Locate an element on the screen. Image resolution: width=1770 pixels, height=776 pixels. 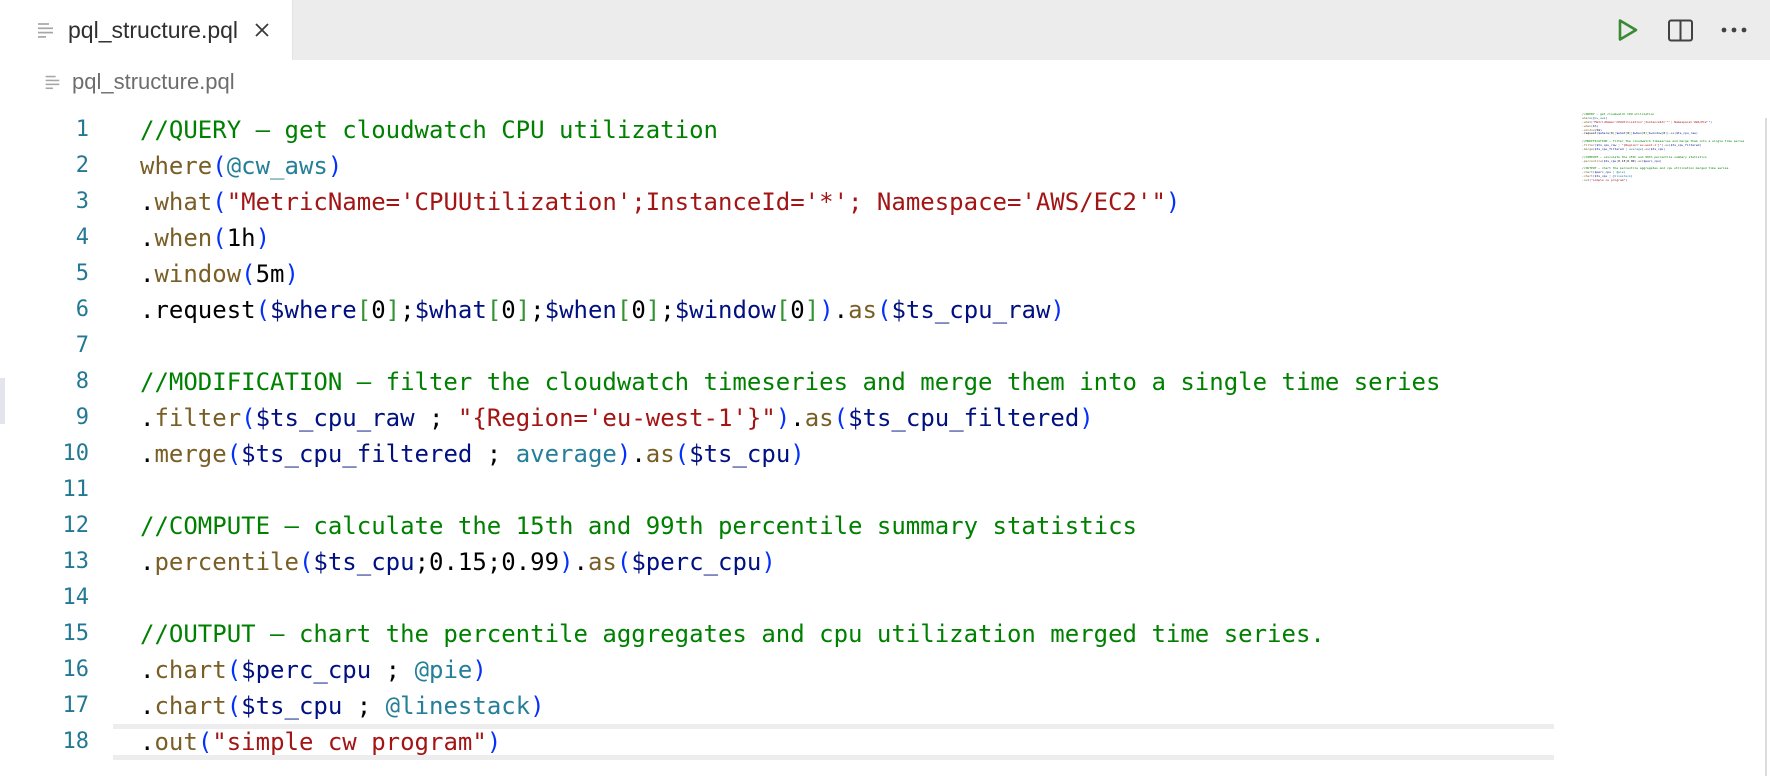
left-edge-marker is located at coordinates (2, 401).